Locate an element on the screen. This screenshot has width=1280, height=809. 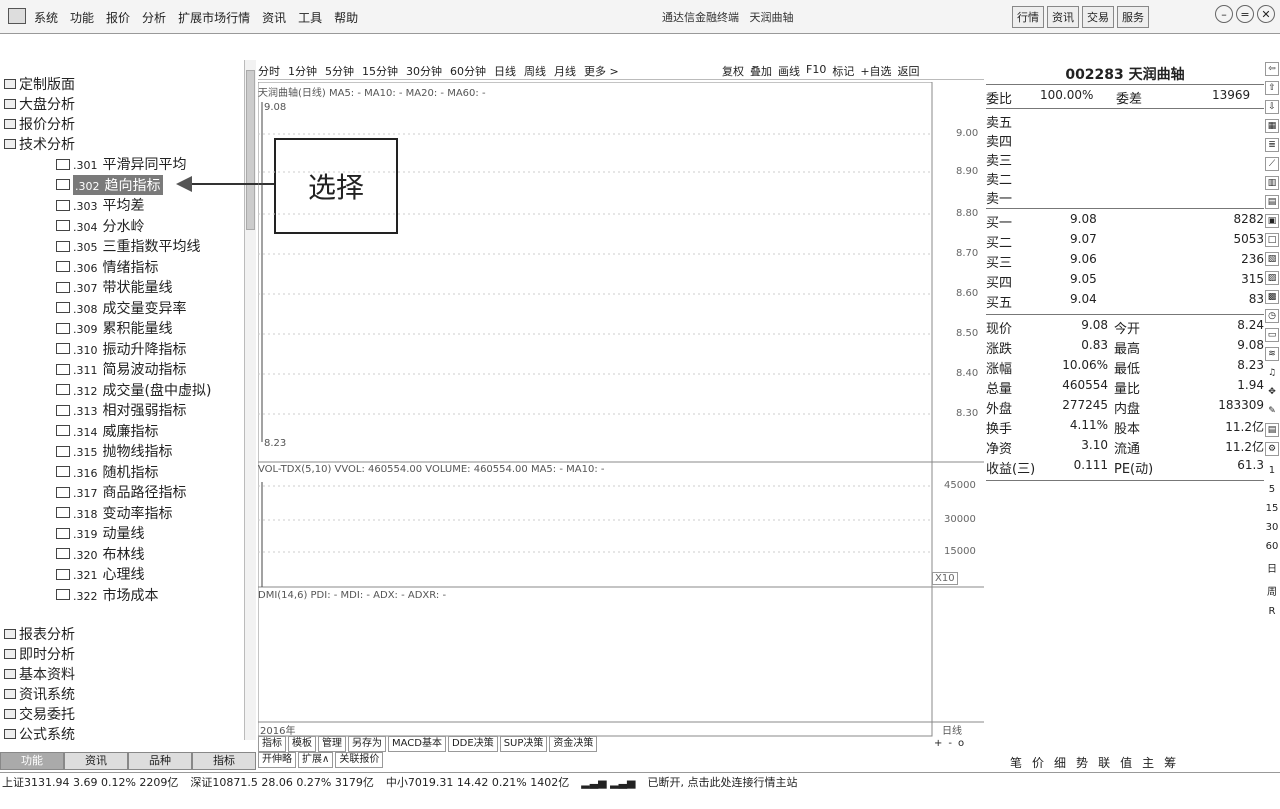
quote-tab: 联 is located at coordinates (1104, 762).